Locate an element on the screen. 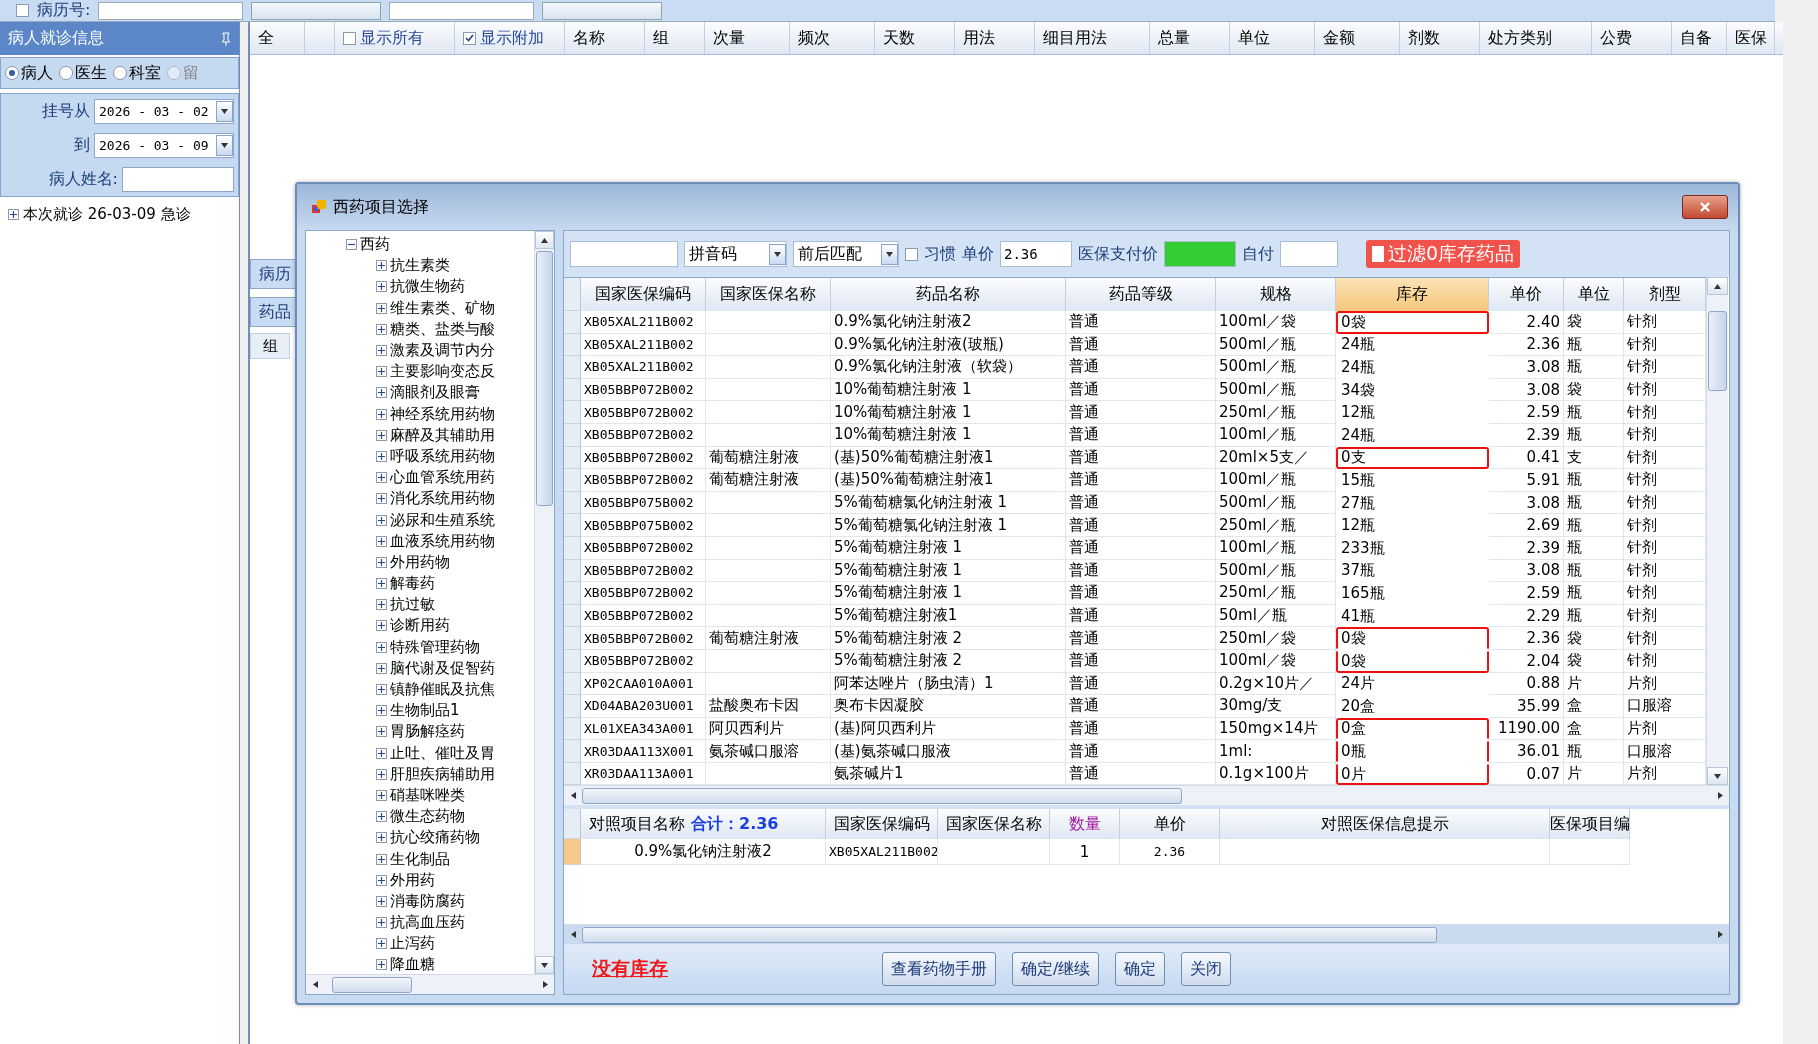  close-button is located at coordinates (1705, 207).